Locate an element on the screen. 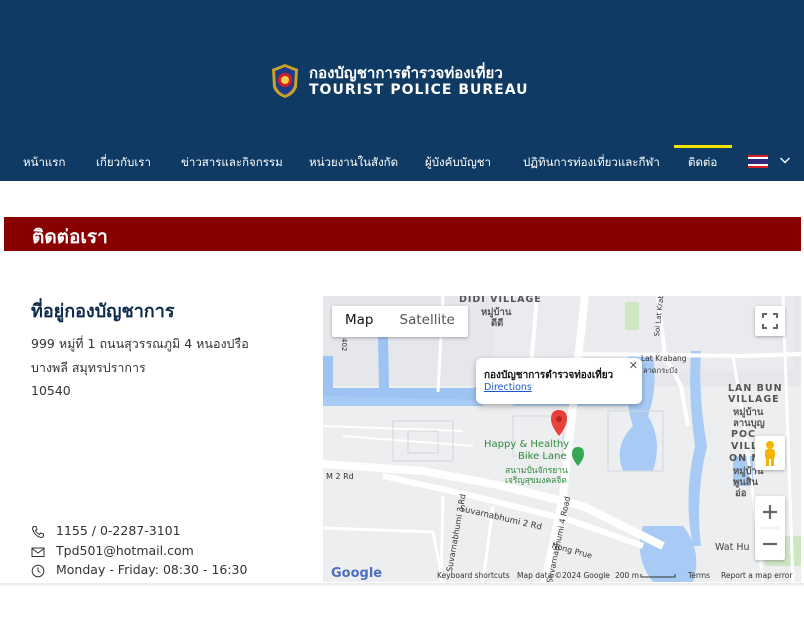  map-label-poon-2: VILL is located at coordinates (744, 446).